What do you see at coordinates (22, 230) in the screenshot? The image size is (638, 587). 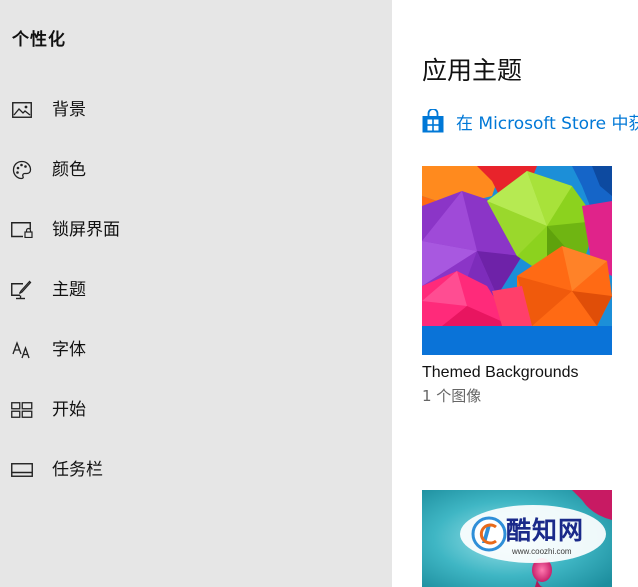 I see `lock-screen-icon` at bounding box center [22, 230].